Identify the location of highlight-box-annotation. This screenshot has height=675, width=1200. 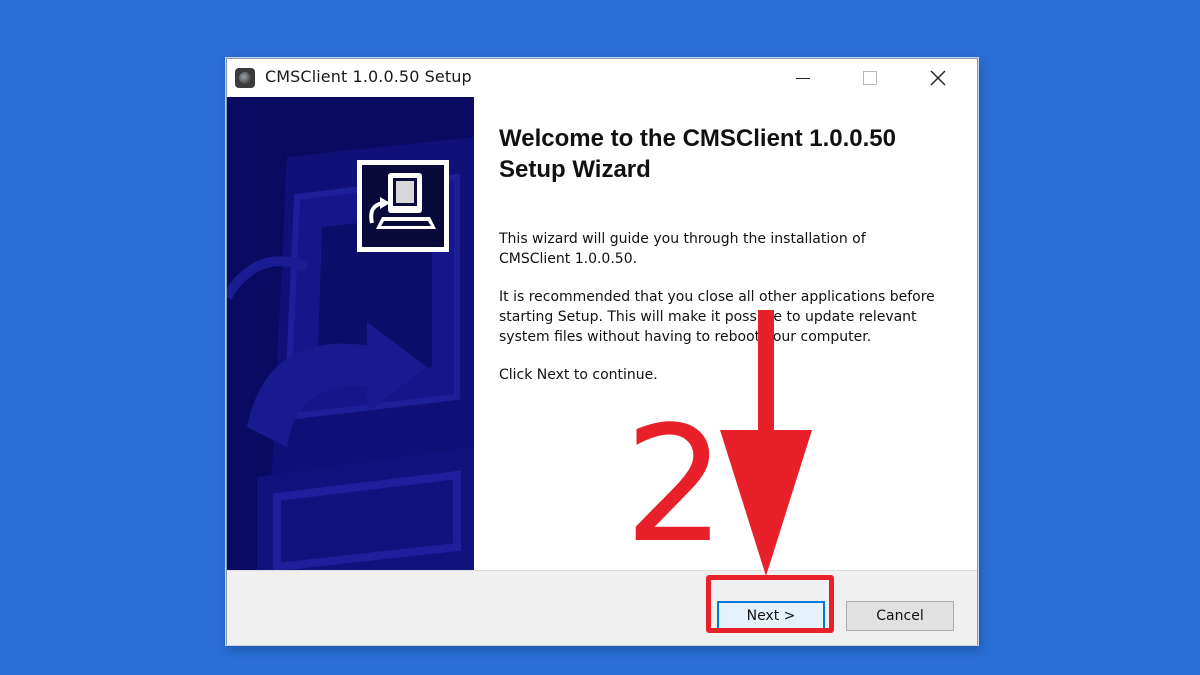
(770, 604).